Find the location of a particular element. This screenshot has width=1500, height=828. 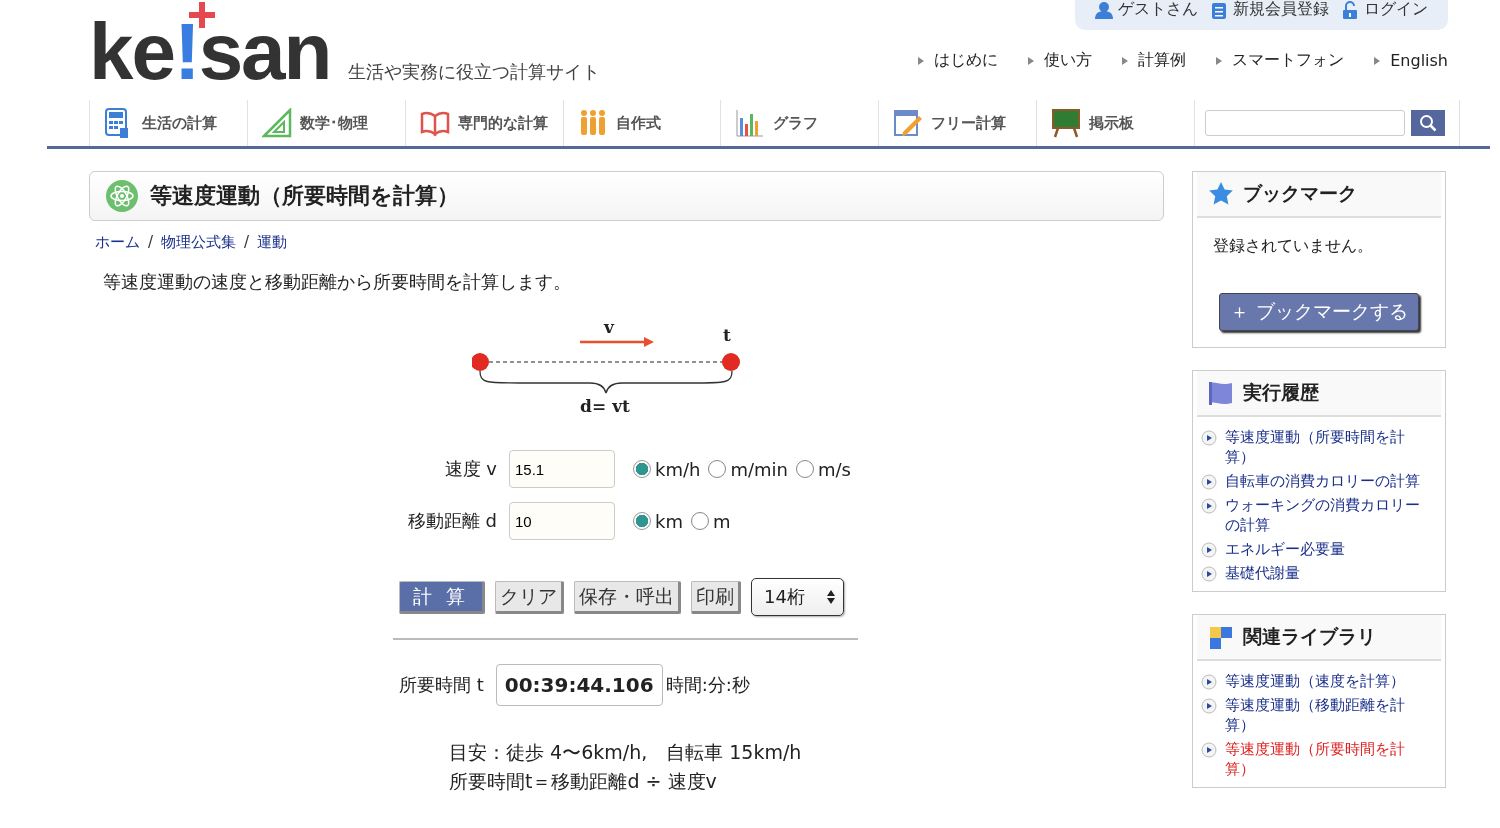

field-label: 移動距離 d is located at coordinates (451, 521).